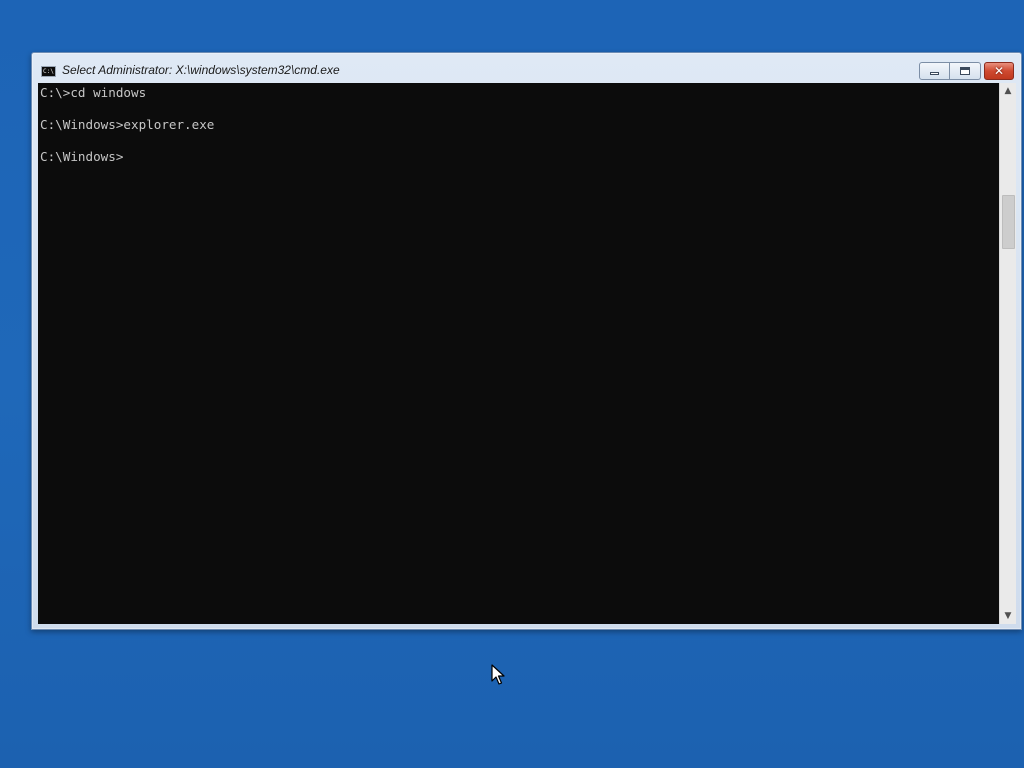 Image resolution: width=1024 pixels, height=768 pixels. I want to click on maximize-button, so click(965, 71).